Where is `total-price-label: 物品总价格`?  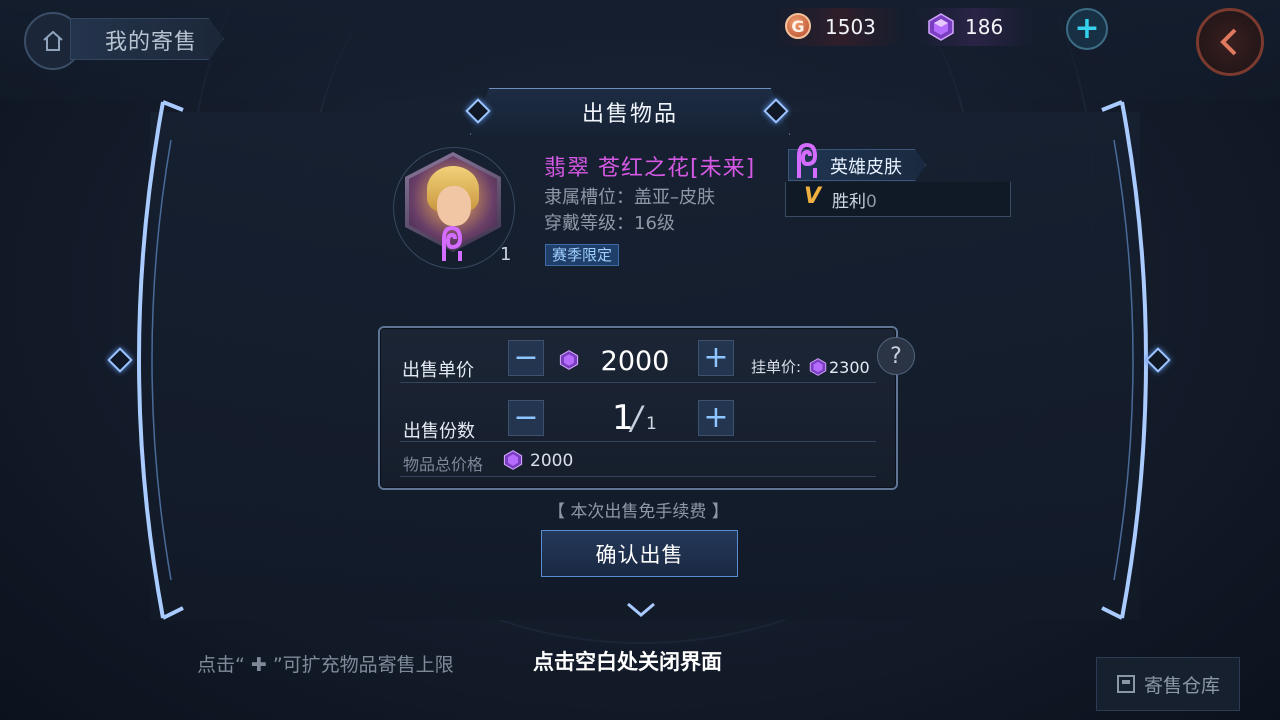
total-price-label: 物品总价格 is located at coordinates (443, 464).